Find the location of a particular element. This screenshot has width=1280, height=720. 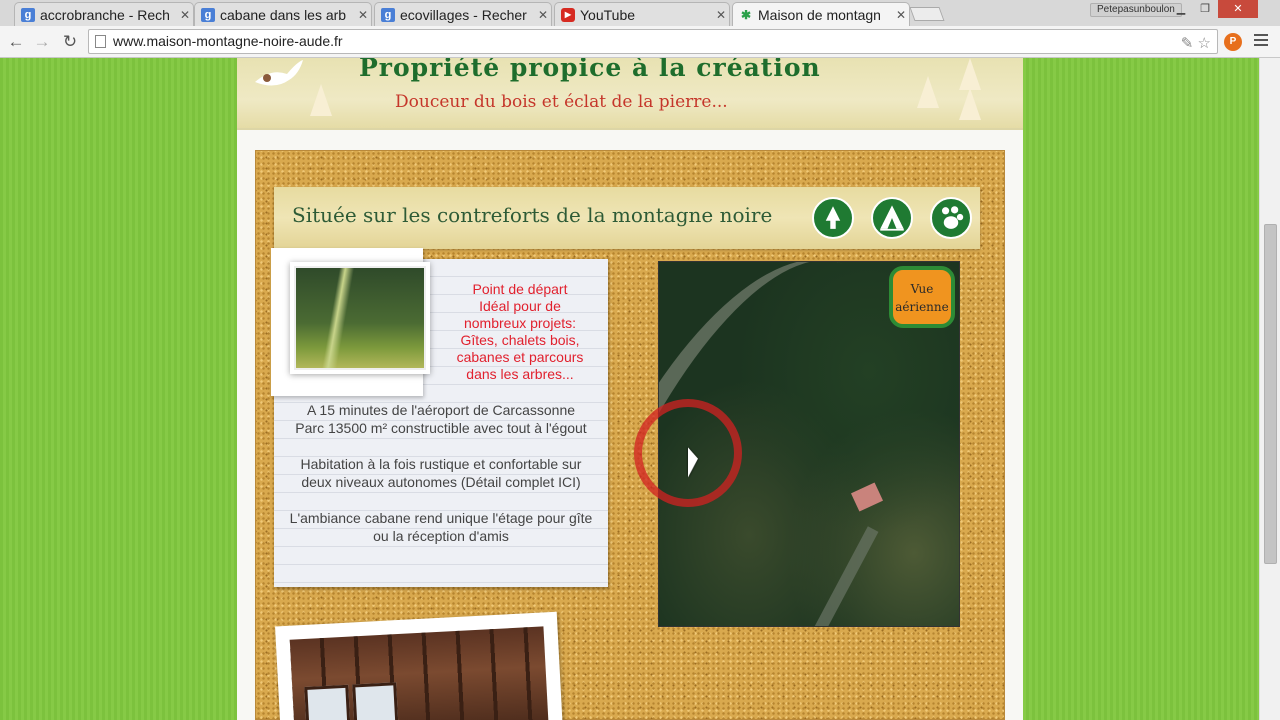

url-text: www.maison-montagne-noire-aude.fr is located at coordinates (228, 41).